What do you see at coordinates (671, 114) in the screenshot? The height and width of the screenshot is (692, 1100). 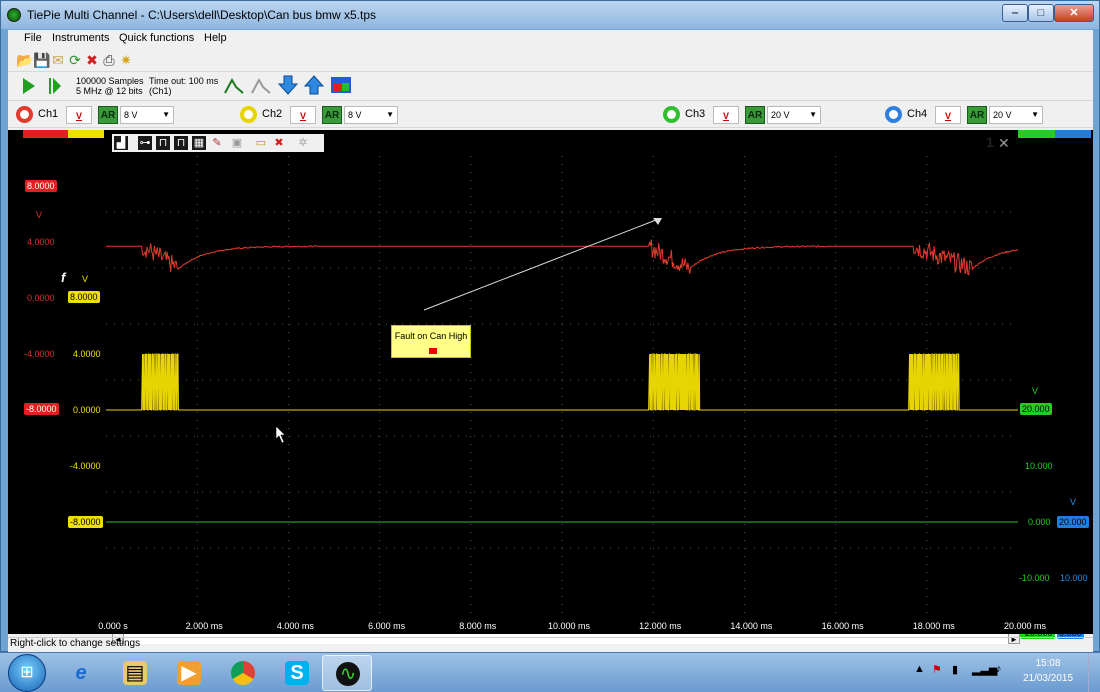 I see `ch3-enable-icon` at bounding box center [671, 114].